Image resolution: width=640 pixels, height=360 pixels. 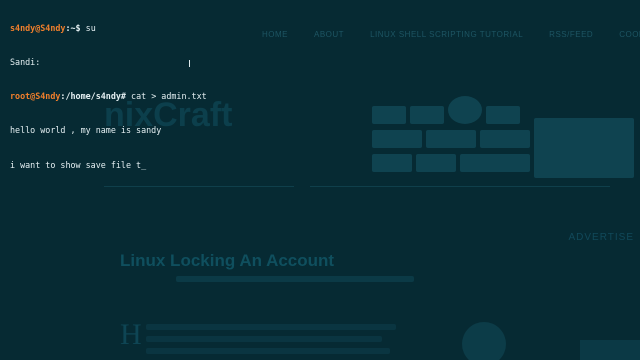 What do you see at coordinates (320, 28) in the screenshot?
I see `terminal-line: s4ndy@S4ndy:~$ su` at bounding box center [320, 28].